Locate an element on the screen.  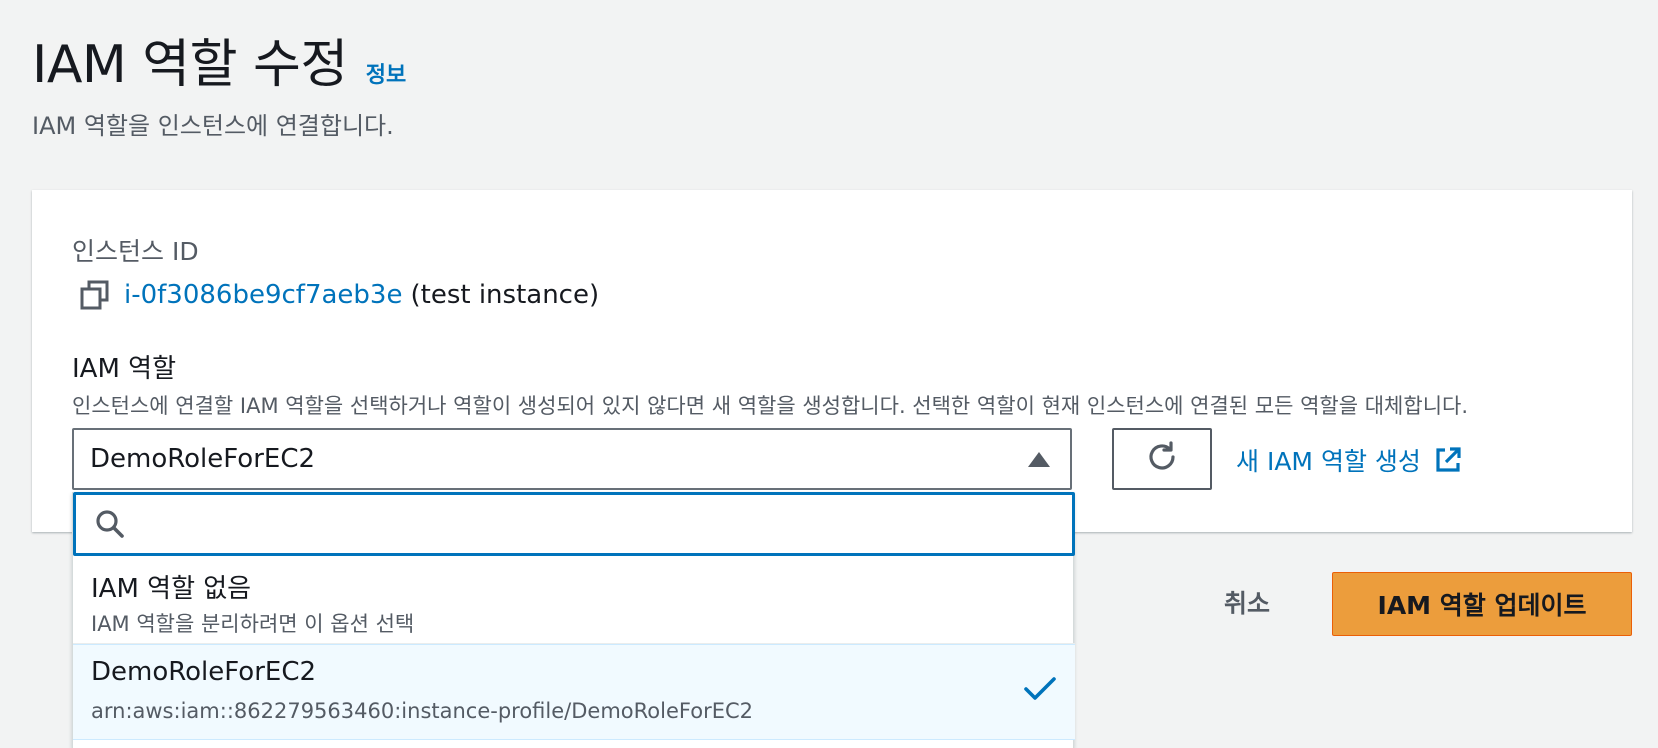
dropdown-search is located at coordinates (574, 524).